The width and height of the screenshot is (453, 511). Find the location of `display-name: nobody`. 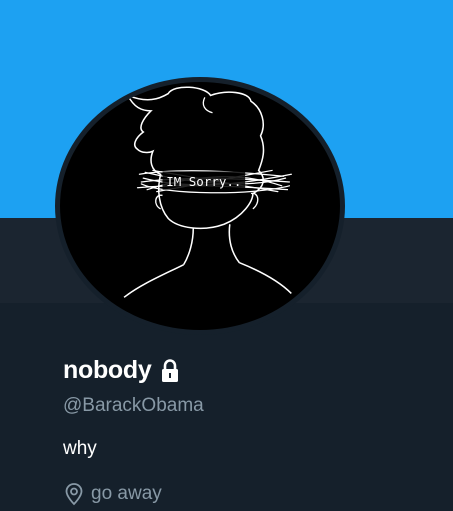

display-name: nobody is located at coordinates (107, 370).